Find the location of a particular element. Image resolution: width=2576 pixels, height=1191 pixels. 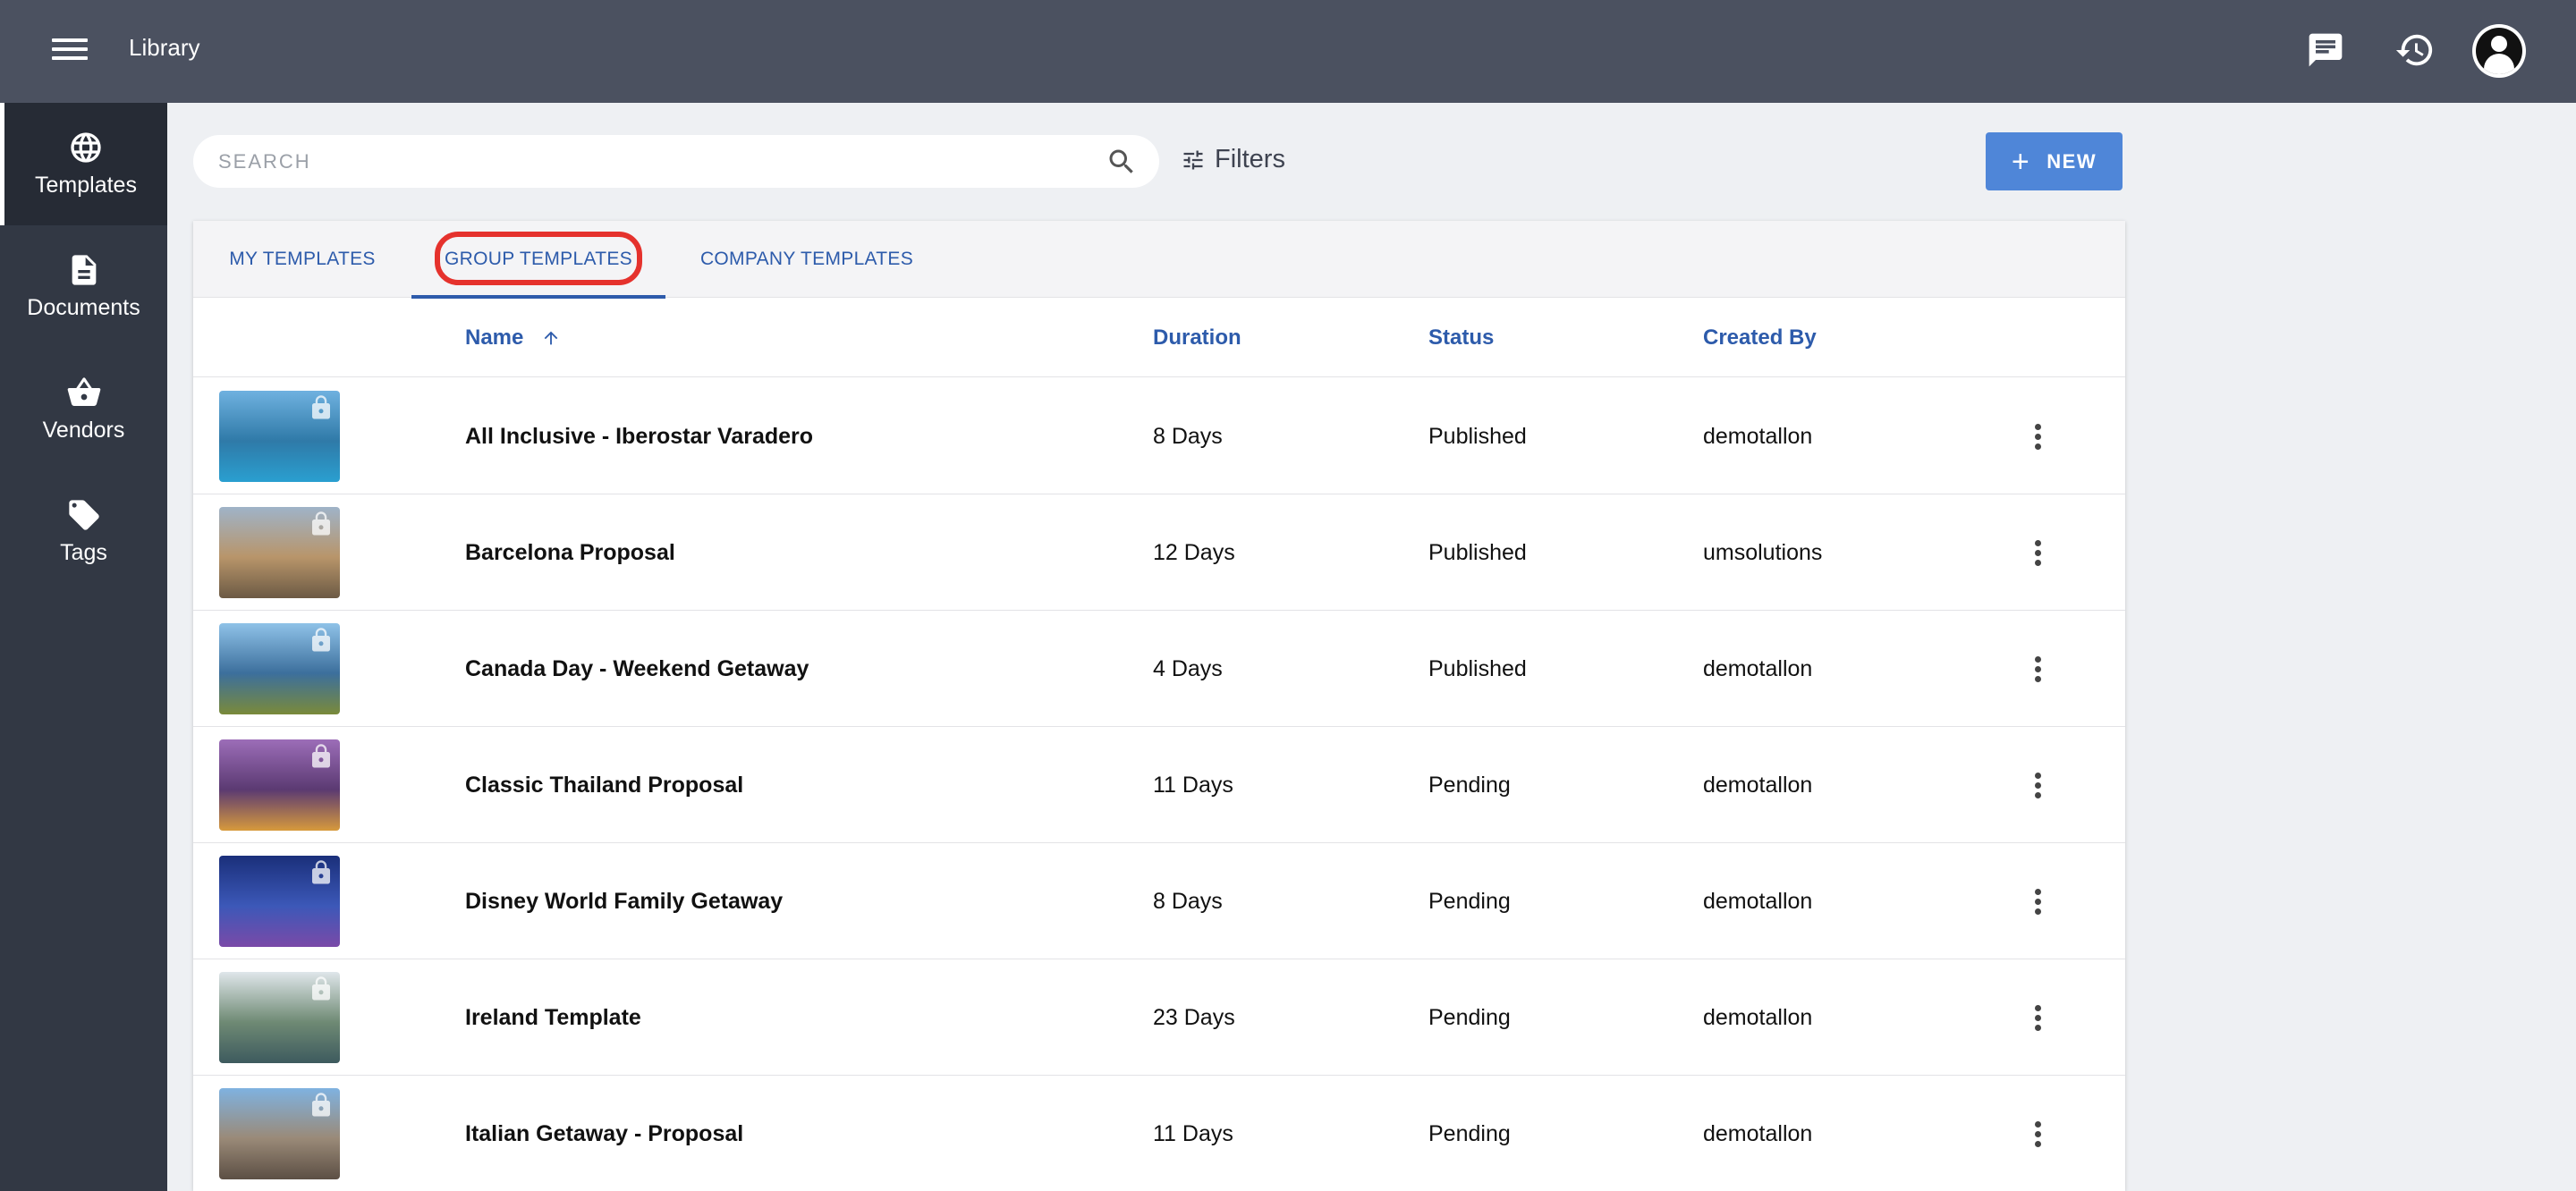

sidebar-item-documents: Documents is located at coordinates (83, 286).